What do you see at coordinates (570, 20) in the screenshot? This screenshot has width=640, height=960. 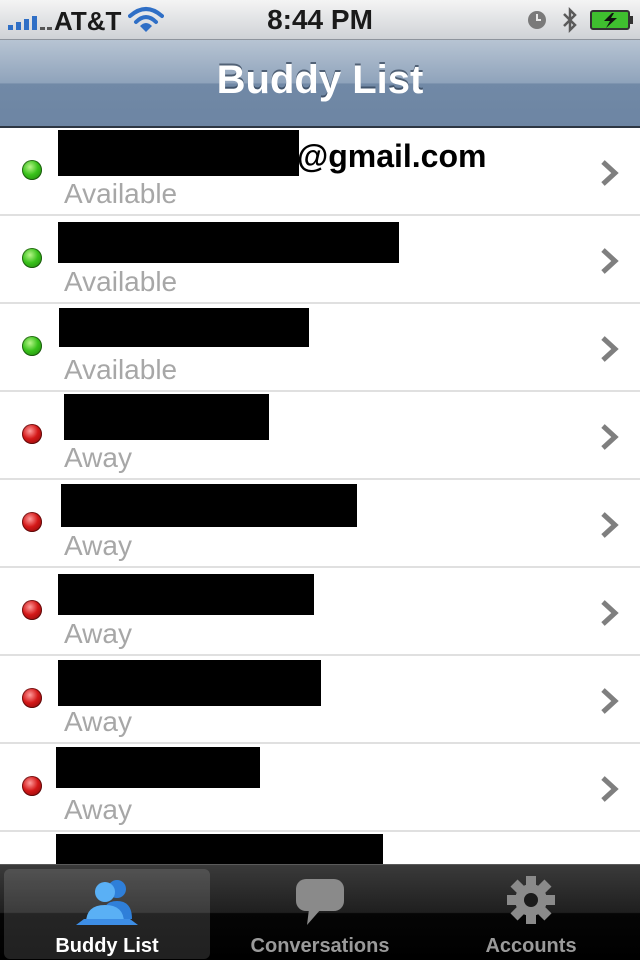 I see `bluetooth-icon` at bounding box center [570, 20].